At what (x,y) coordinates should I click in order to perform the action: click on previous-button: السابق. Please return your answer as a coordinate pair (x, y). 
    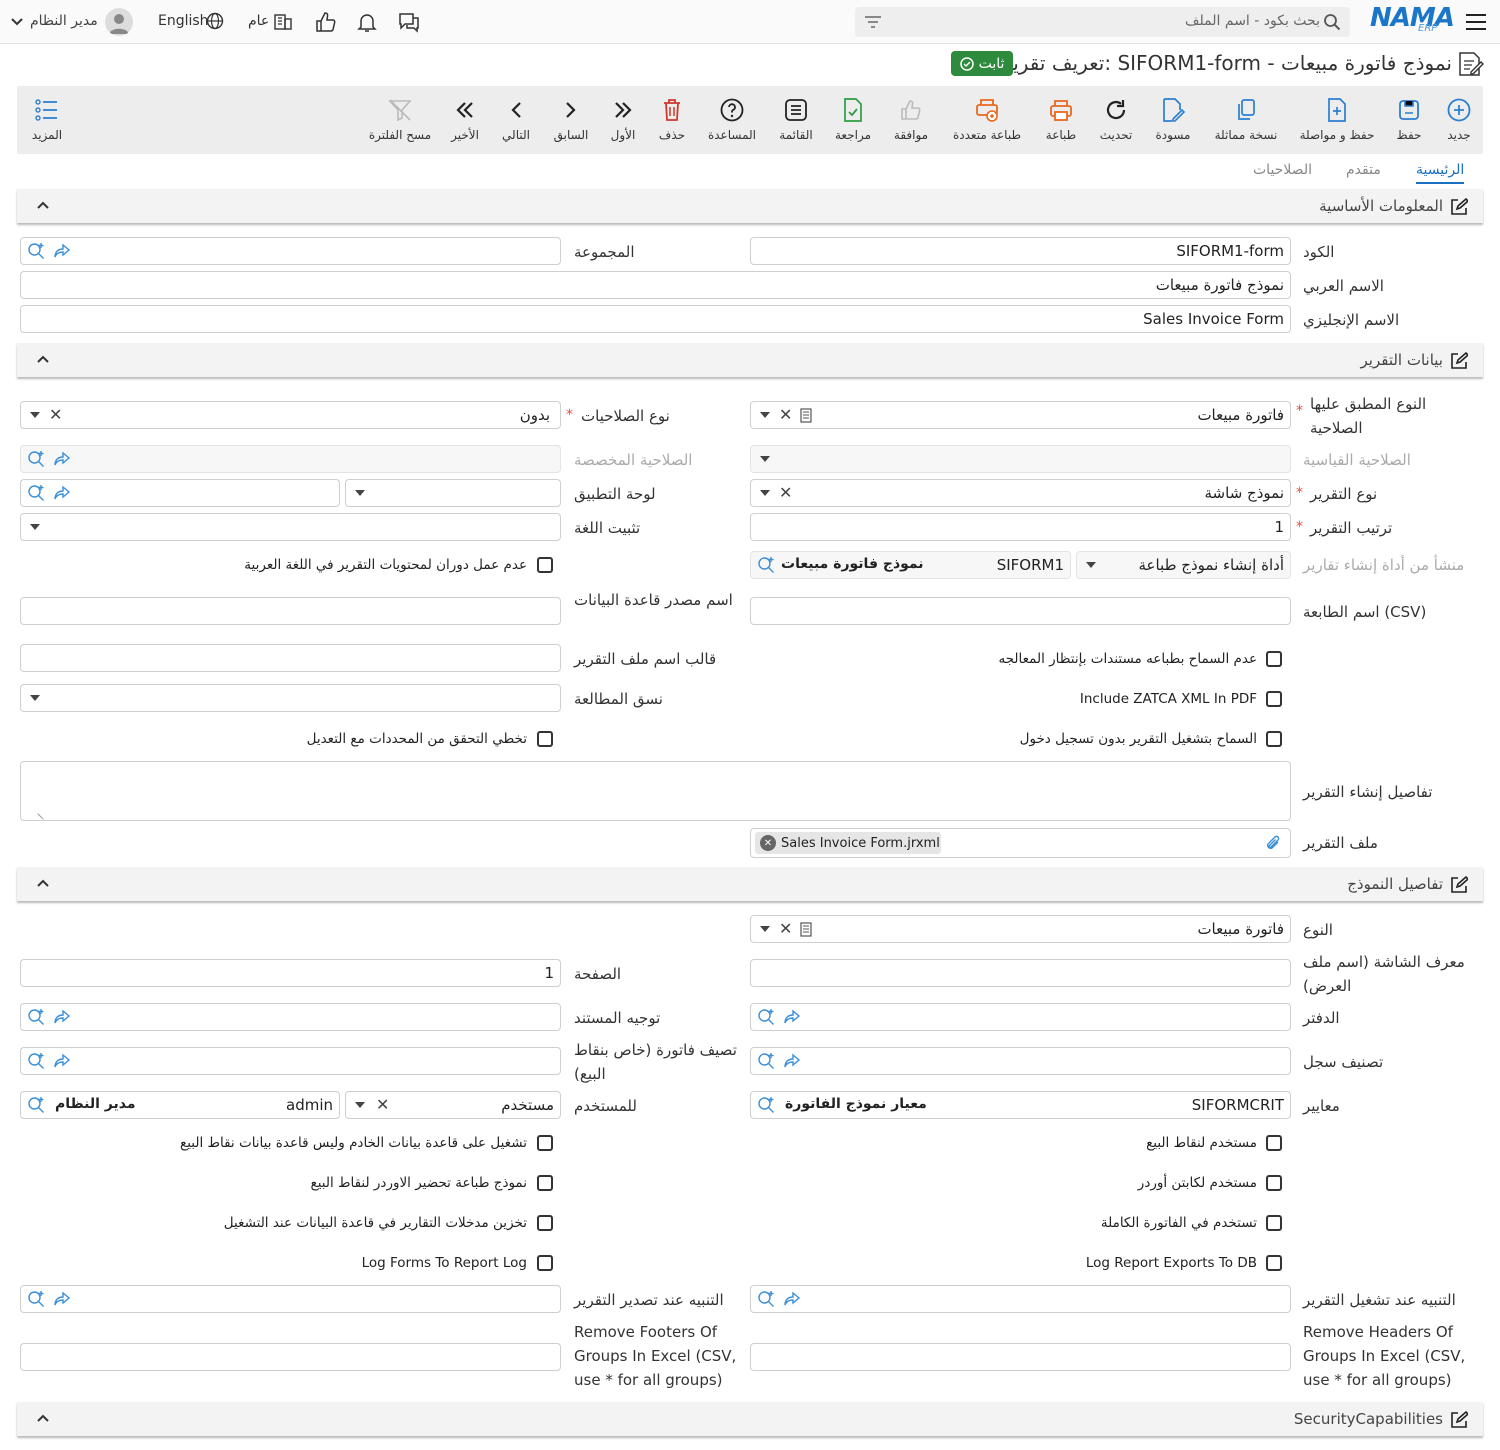
    Looking at the image, I should click on (571, 120).